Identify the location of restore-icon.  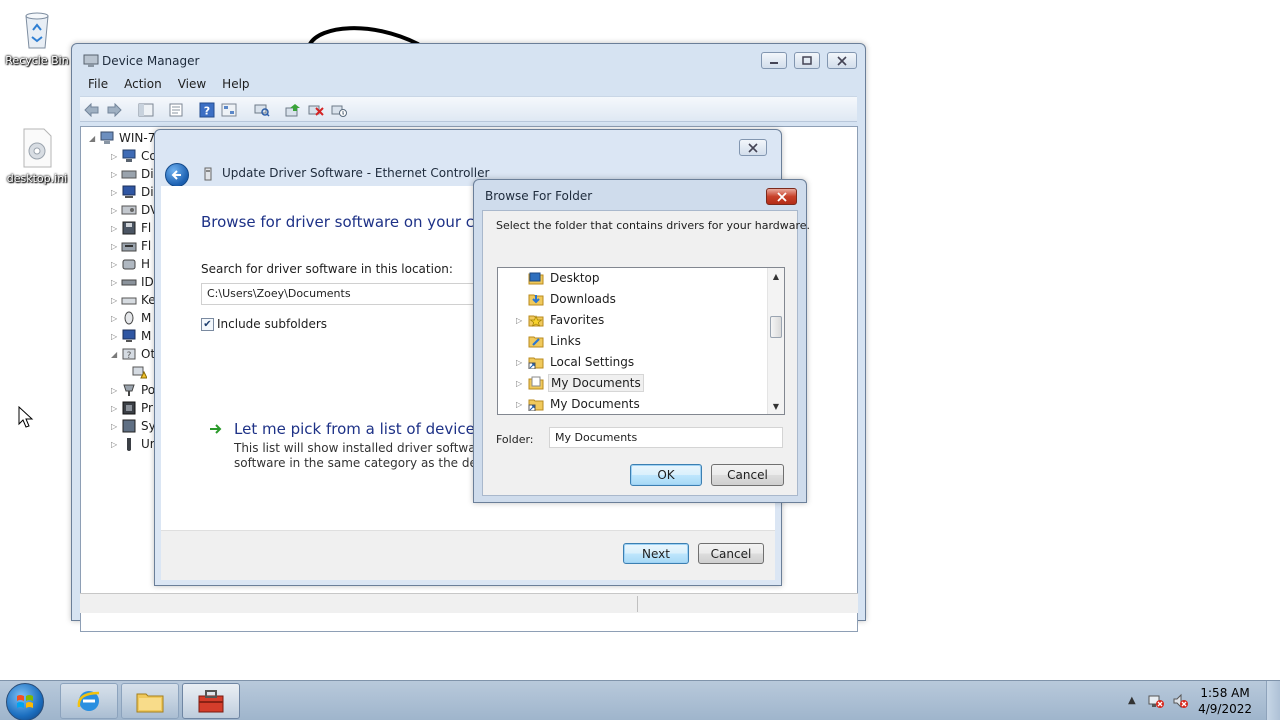
(807, 60).